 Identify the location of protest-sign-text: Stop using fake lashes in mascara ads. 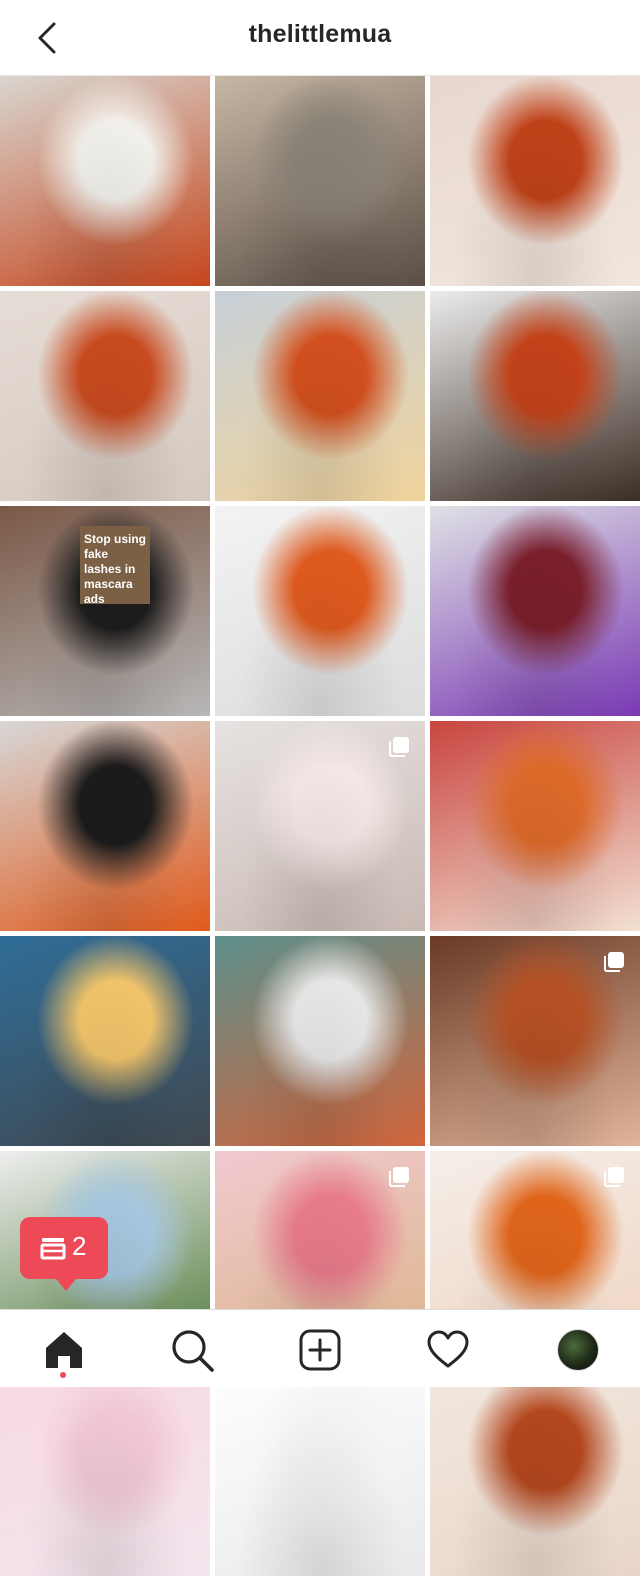
(115, 566).